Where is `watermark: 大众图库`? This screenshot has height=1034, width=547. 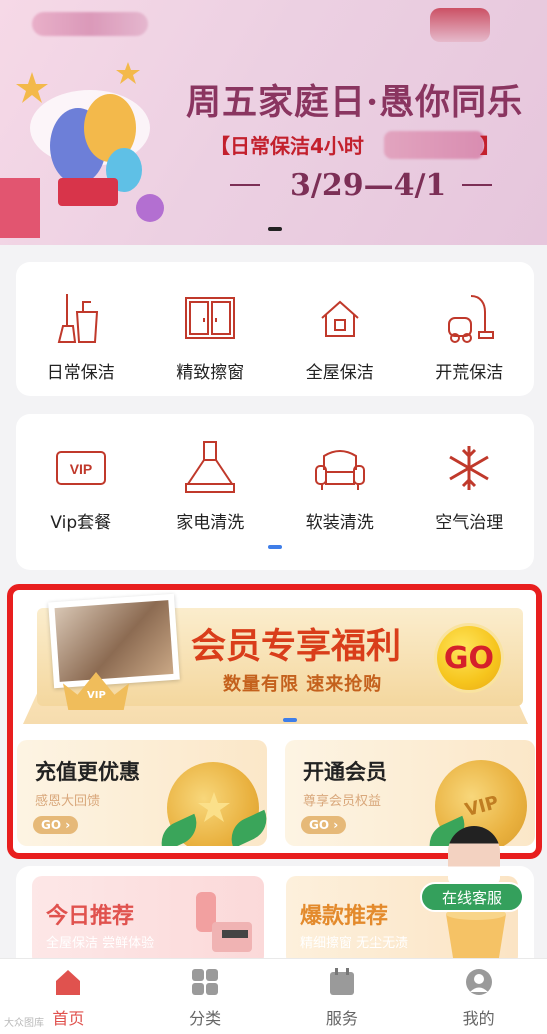 watermark: 大众图库 is located at coordinates (24, 1023).